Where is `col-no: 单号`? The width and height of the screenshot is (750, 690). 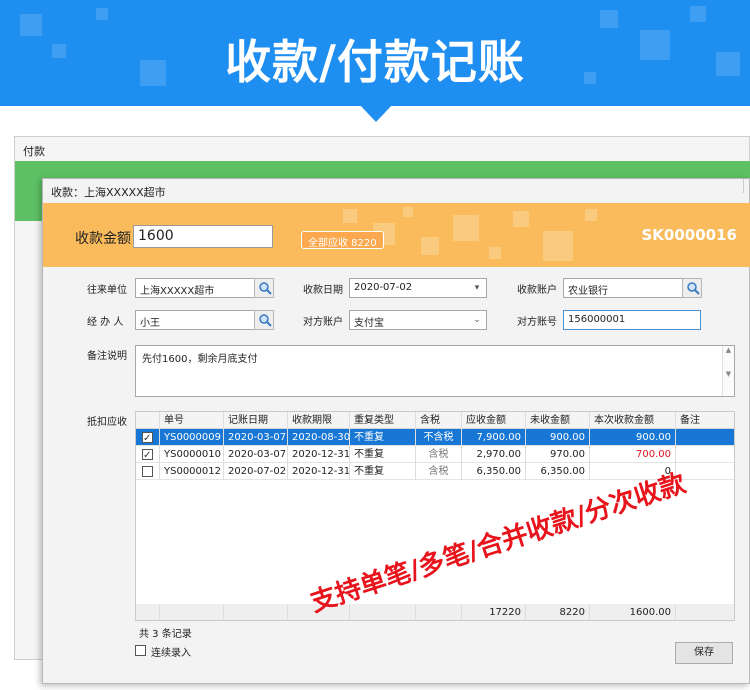
col-no: 单号 is located at coordinates (192, 420).